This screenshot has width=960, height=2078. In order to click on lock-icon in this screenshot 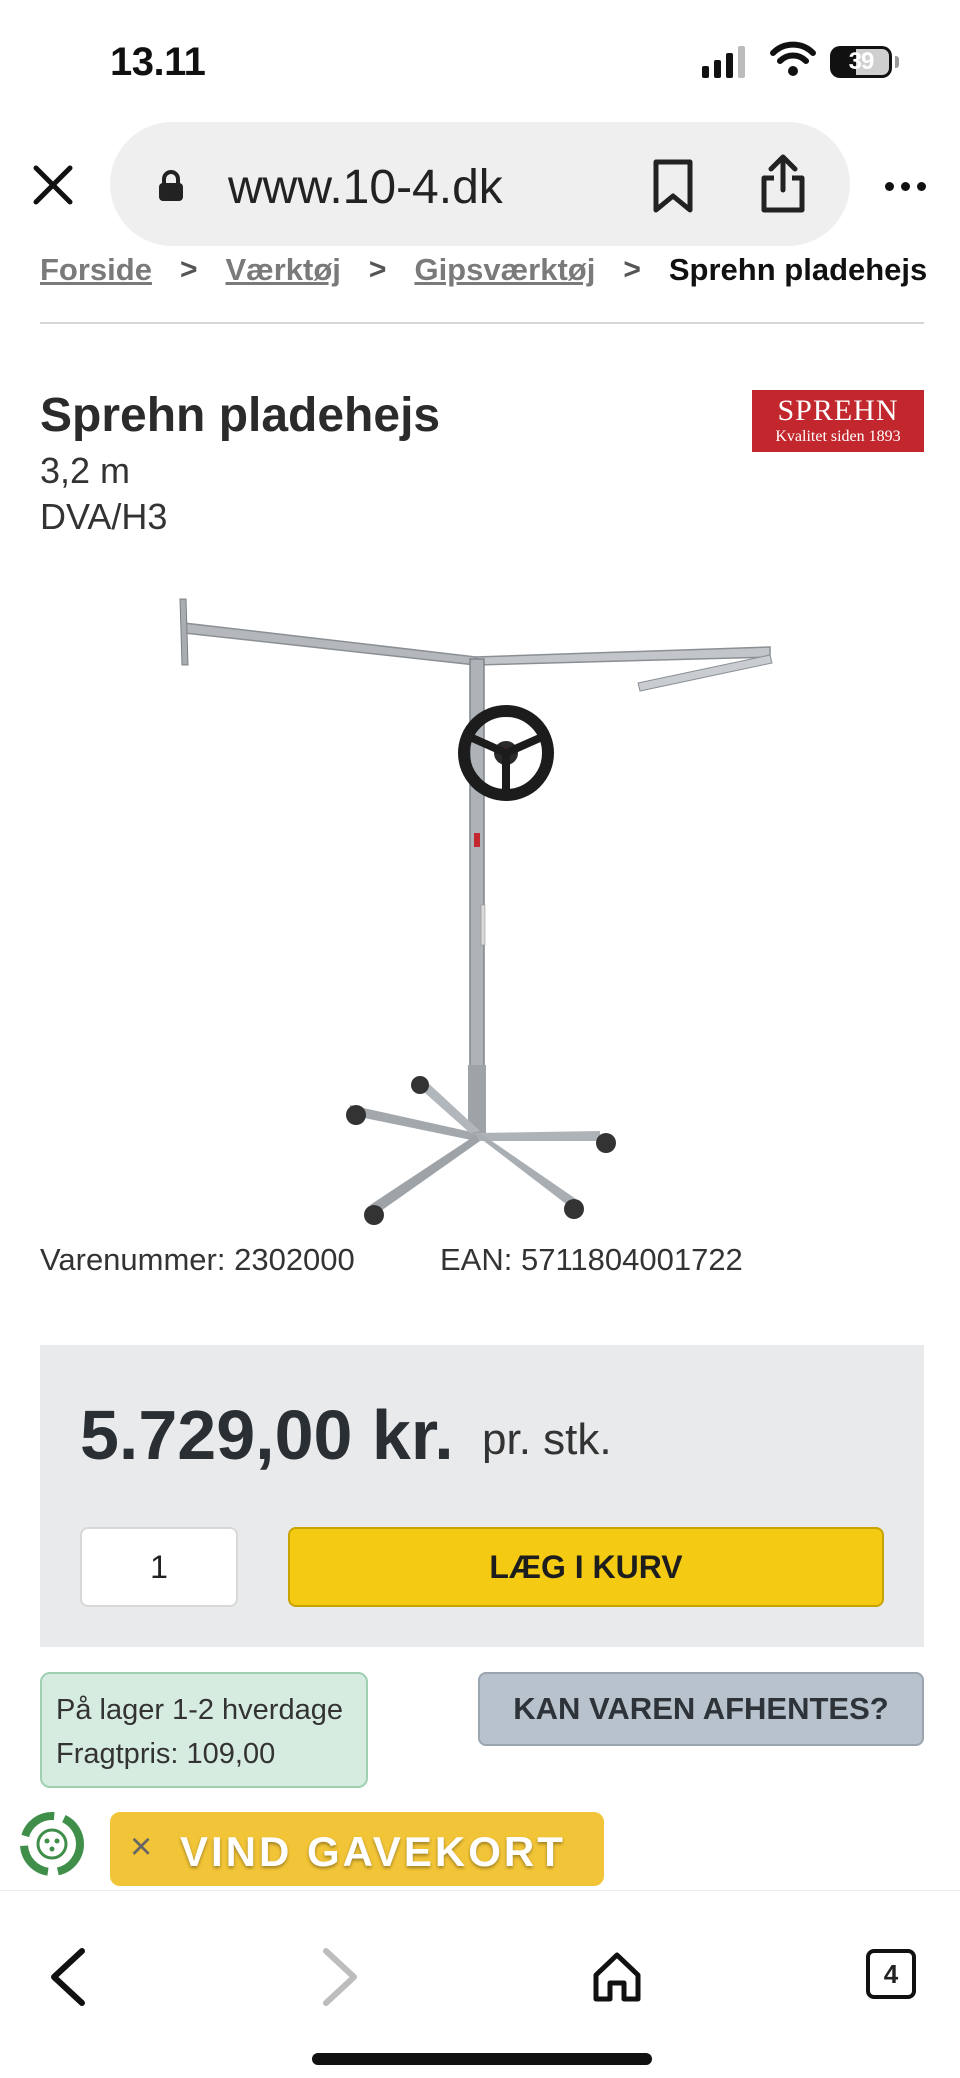, I will do `click(171, 185)`.